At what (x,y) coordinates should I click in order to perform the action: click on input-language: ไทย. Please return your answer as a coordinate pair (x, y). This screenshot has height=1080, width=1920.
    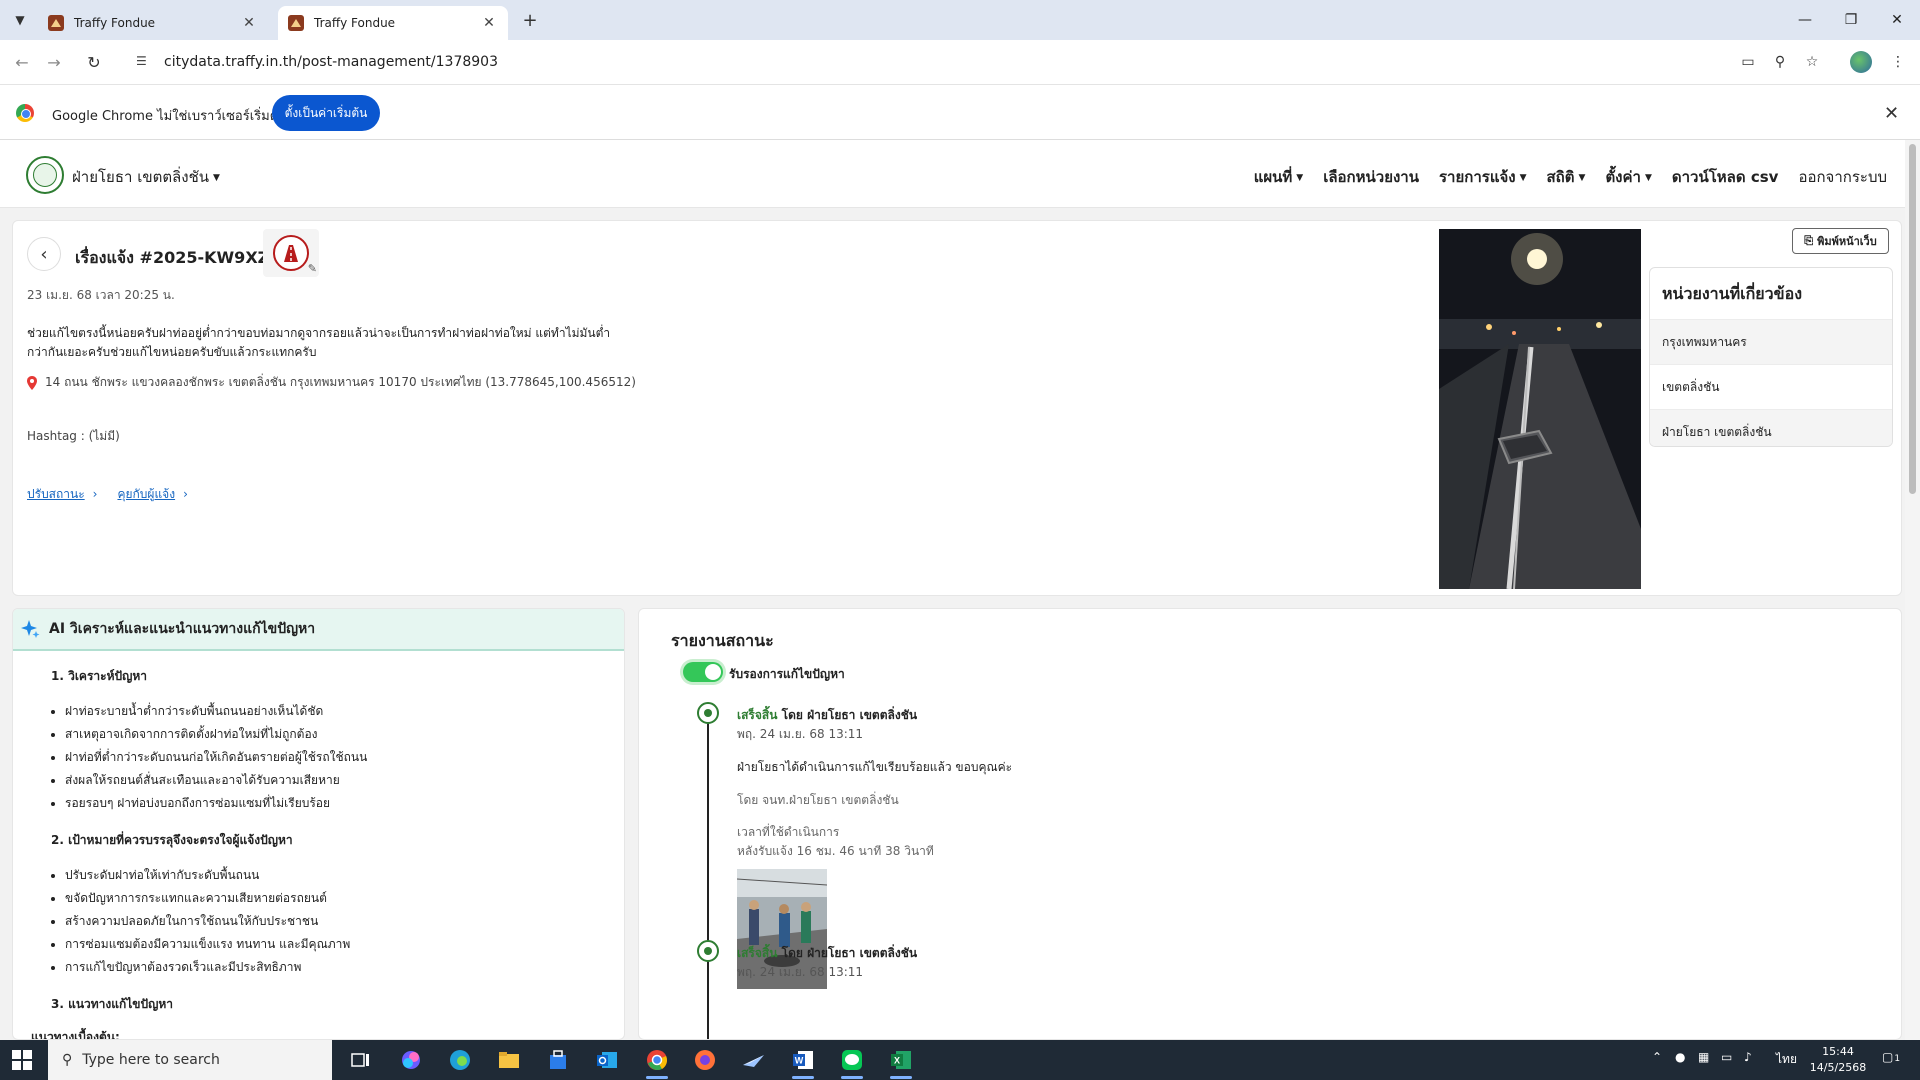
    Looking at the image, I should click on (1786, 1059).